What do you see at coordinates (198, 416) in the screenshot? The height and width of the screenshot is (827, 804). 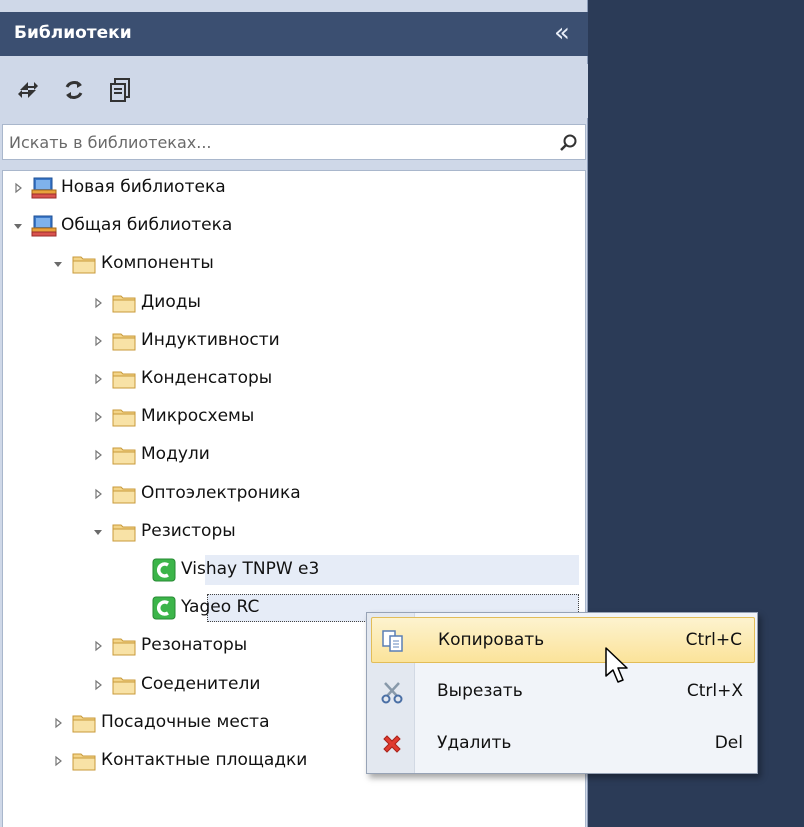 I see `tree-item-label: Микросхемы` at bounding box center [198, 416].